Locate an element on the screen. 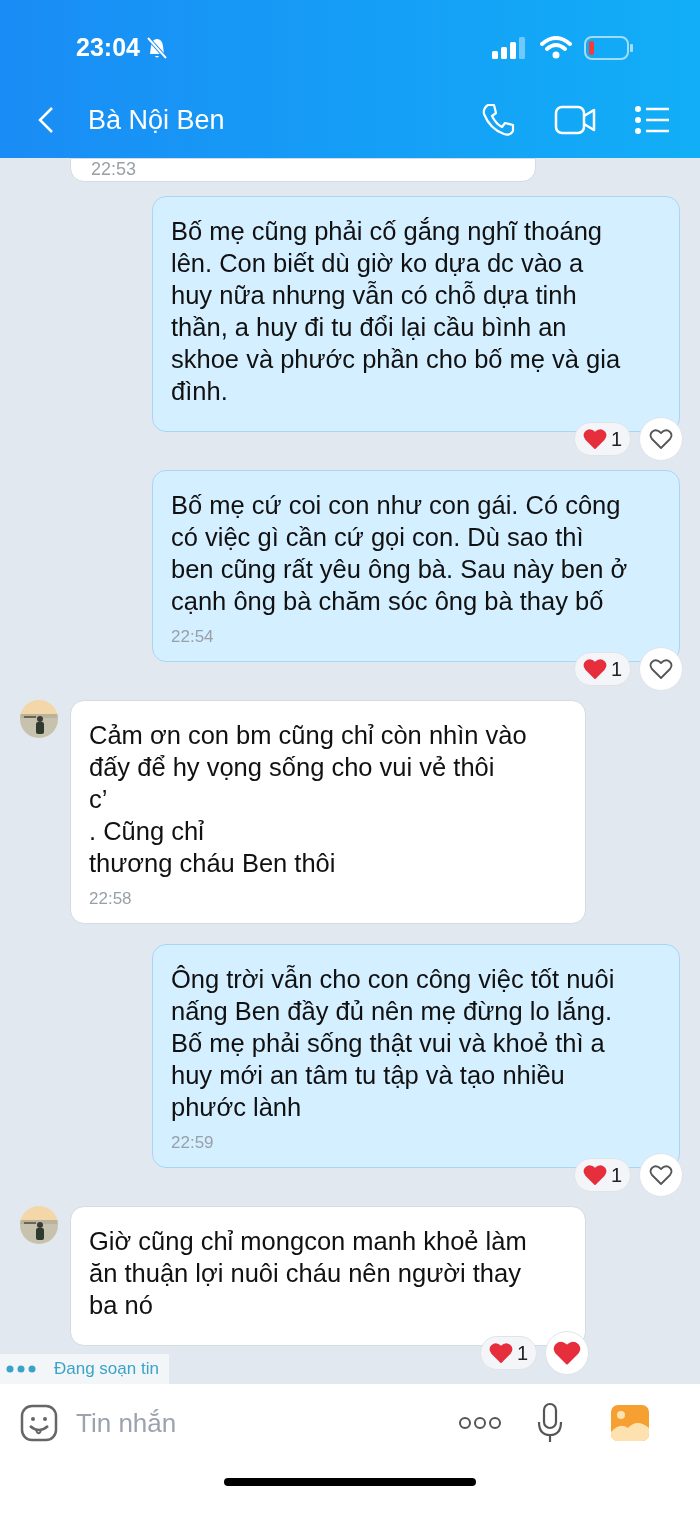 The width and height of the screenshot is (700, 1519). message-time: 22:54 is located at coordinates (193, 637).